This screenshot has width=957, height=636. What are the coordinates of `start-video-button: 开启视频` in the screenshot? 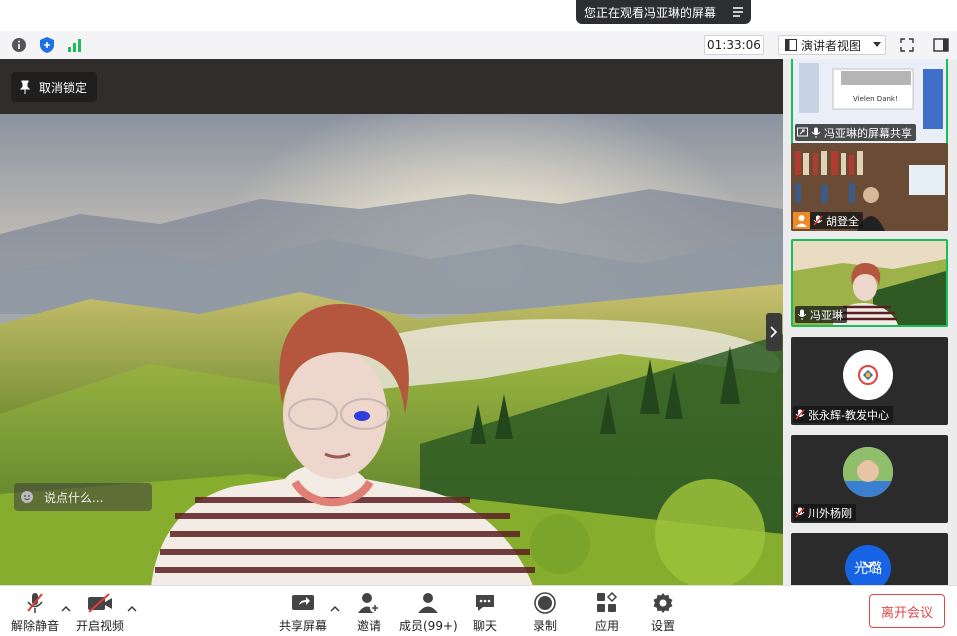 It's located at (100, 612).